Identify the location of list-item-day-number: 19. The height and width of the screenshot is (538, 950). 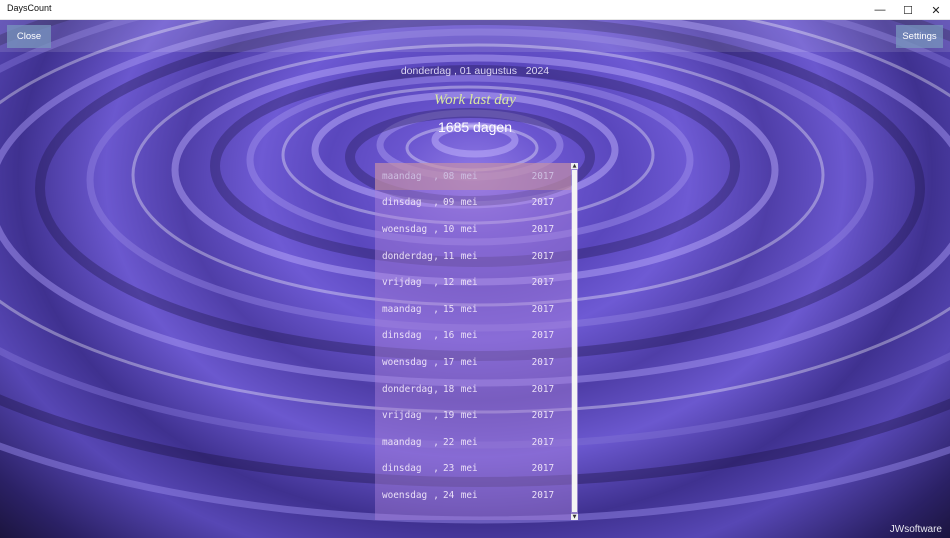
(449, 416).